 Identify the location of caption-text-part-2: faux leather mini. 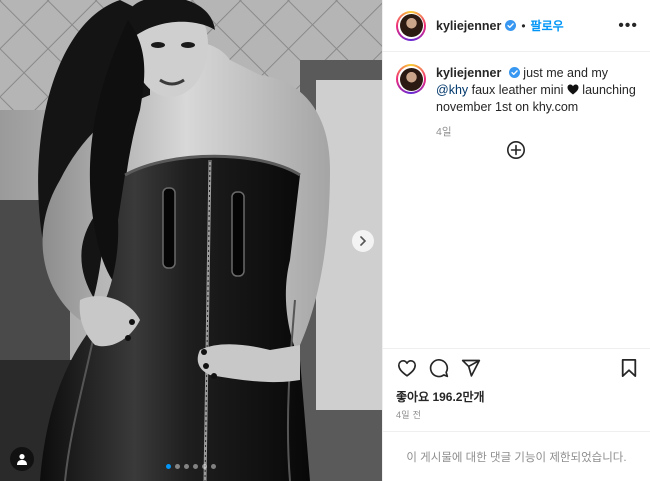
(517, 90).